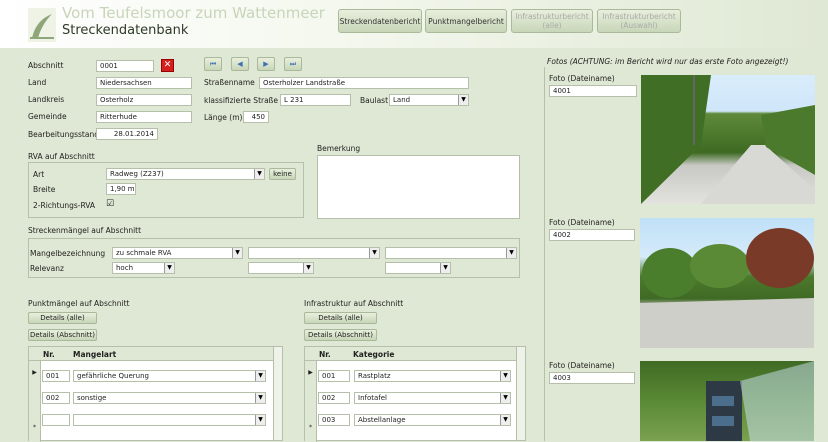 This screenshot has height=442, width=828. I want to click on infra-details-alle-button: Details (alle), so click(340, 318).